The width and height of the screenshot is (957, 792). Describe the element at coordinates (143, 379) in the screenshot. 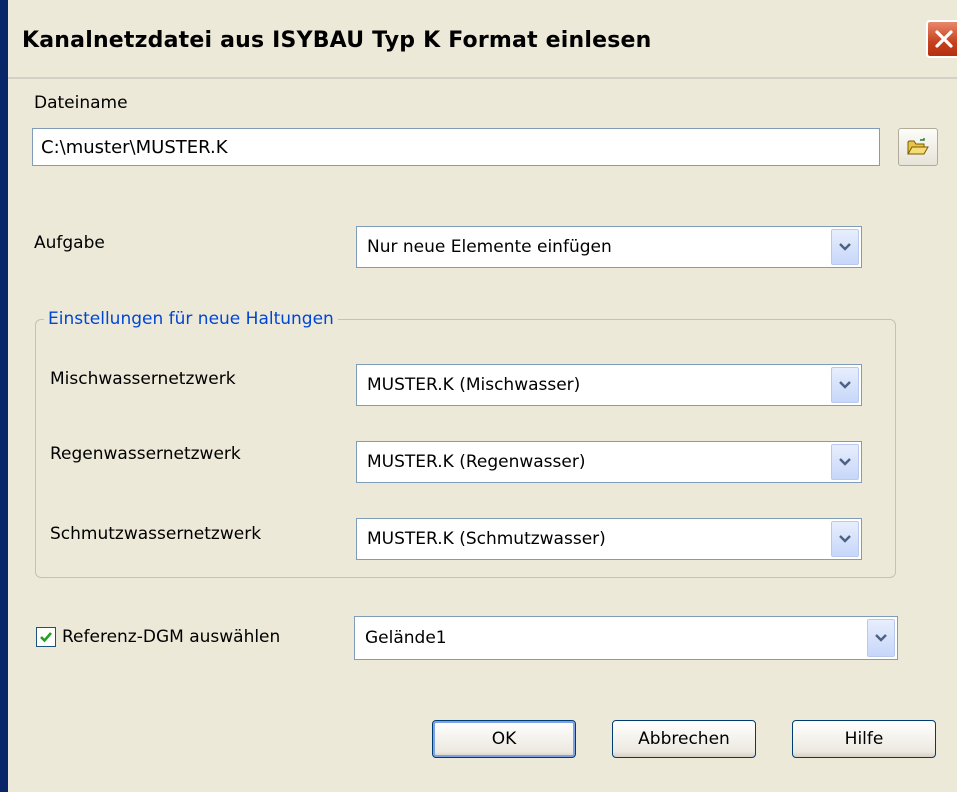

I see `mixed-water-label: Mischwassernetzwerk` at that location.